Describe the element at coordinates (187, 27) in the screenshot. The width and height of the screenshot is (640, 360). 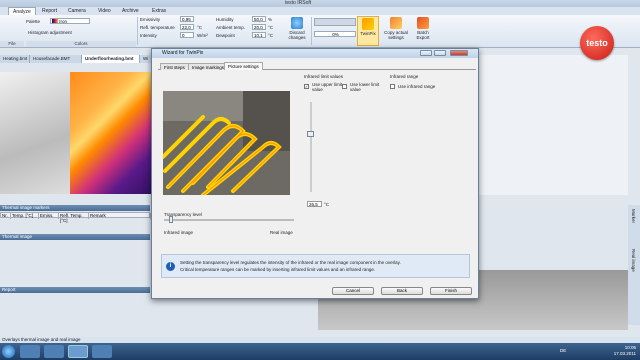
I see `refl-temp-field: 22,0` at that location.